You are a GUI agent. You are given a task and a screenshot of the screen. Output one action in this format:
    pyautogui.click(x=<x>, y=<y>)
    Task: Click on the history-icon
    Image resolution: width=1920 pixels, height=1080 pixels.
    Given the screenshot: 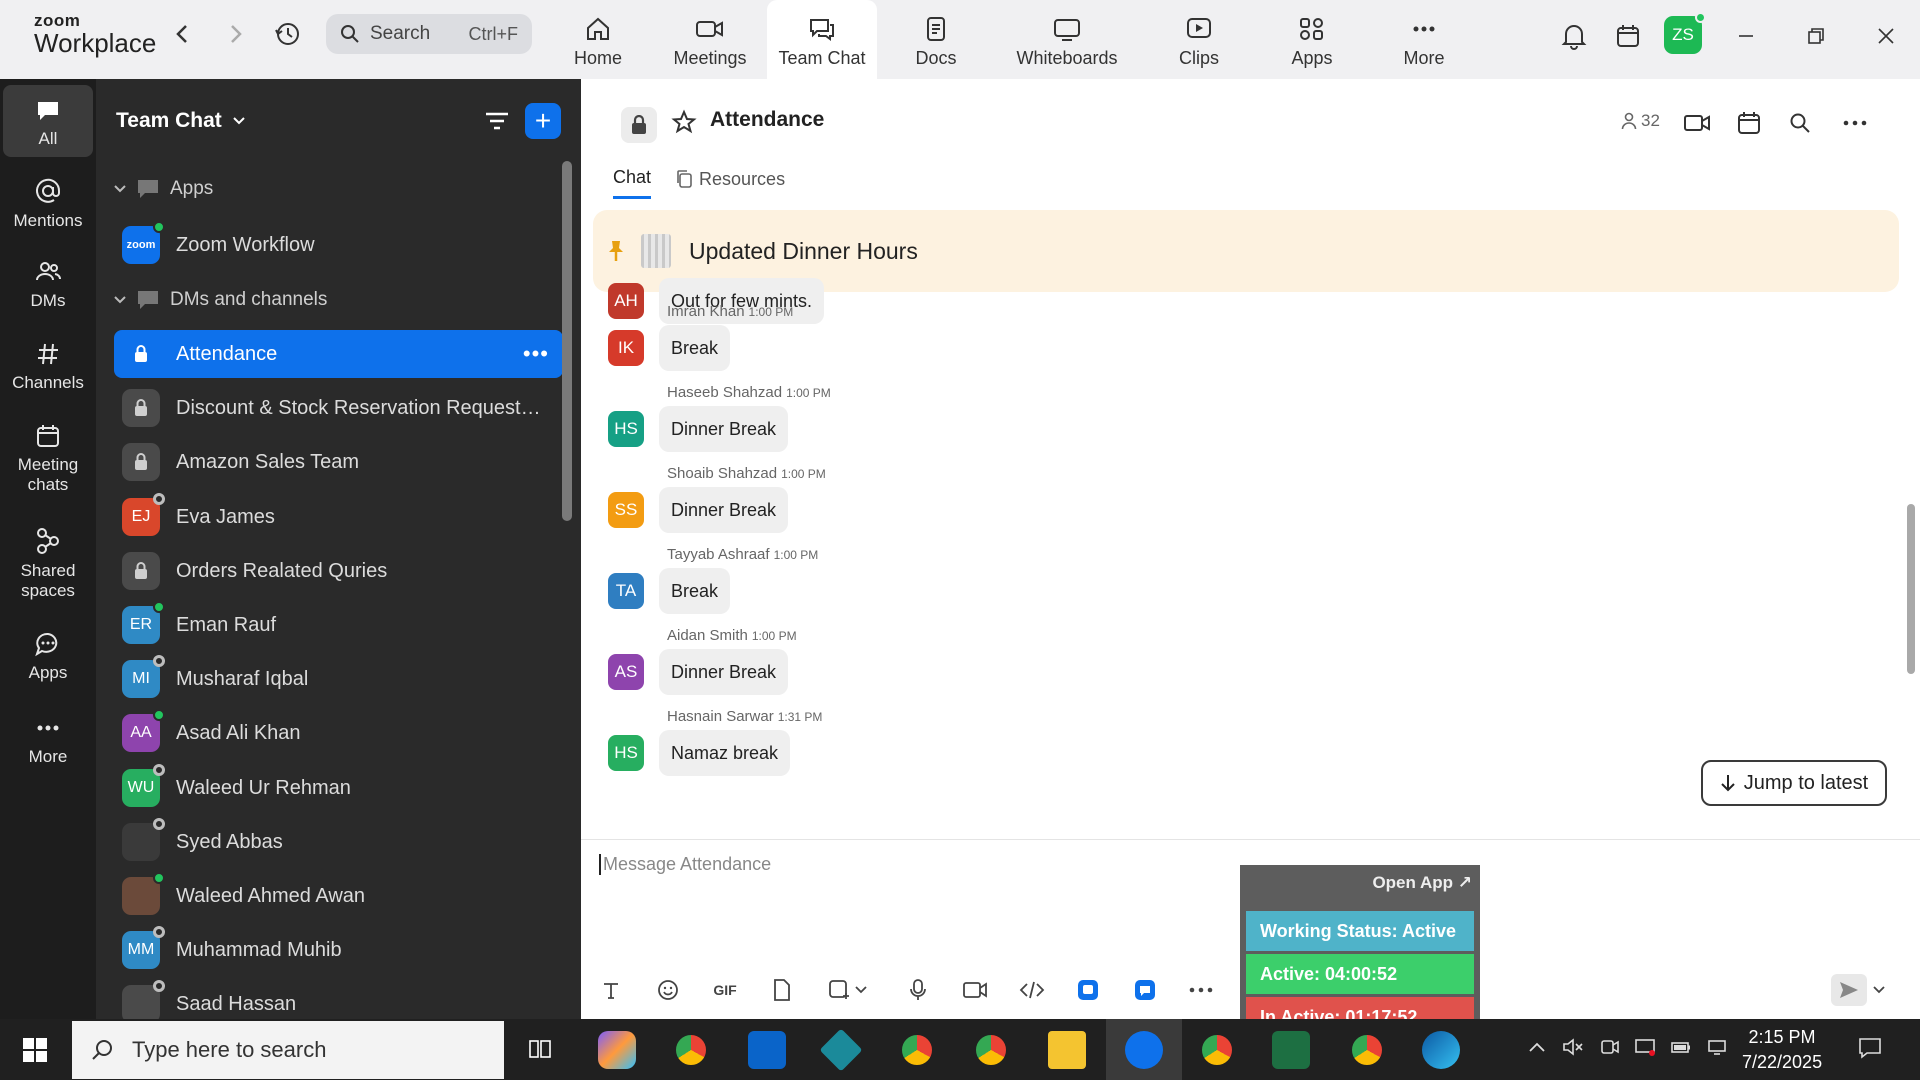 What is the action you would take?
    pyautogui.click(x=288, y=34)
    